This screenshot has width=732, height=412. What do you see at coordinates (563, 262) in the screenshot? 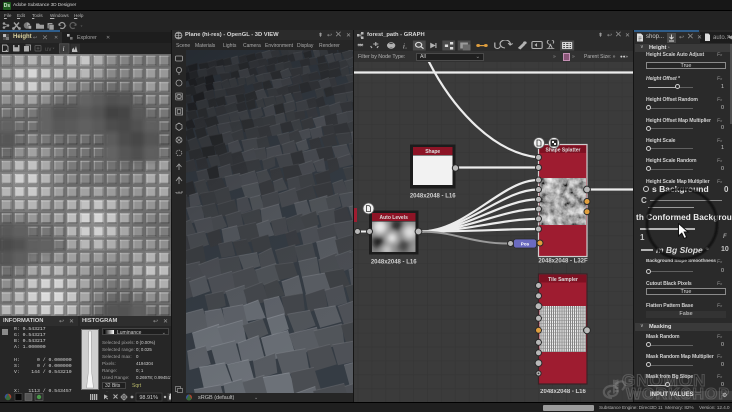
I see `svg-text: 2048x2048 - L32F` at bounding box center [563, 262].